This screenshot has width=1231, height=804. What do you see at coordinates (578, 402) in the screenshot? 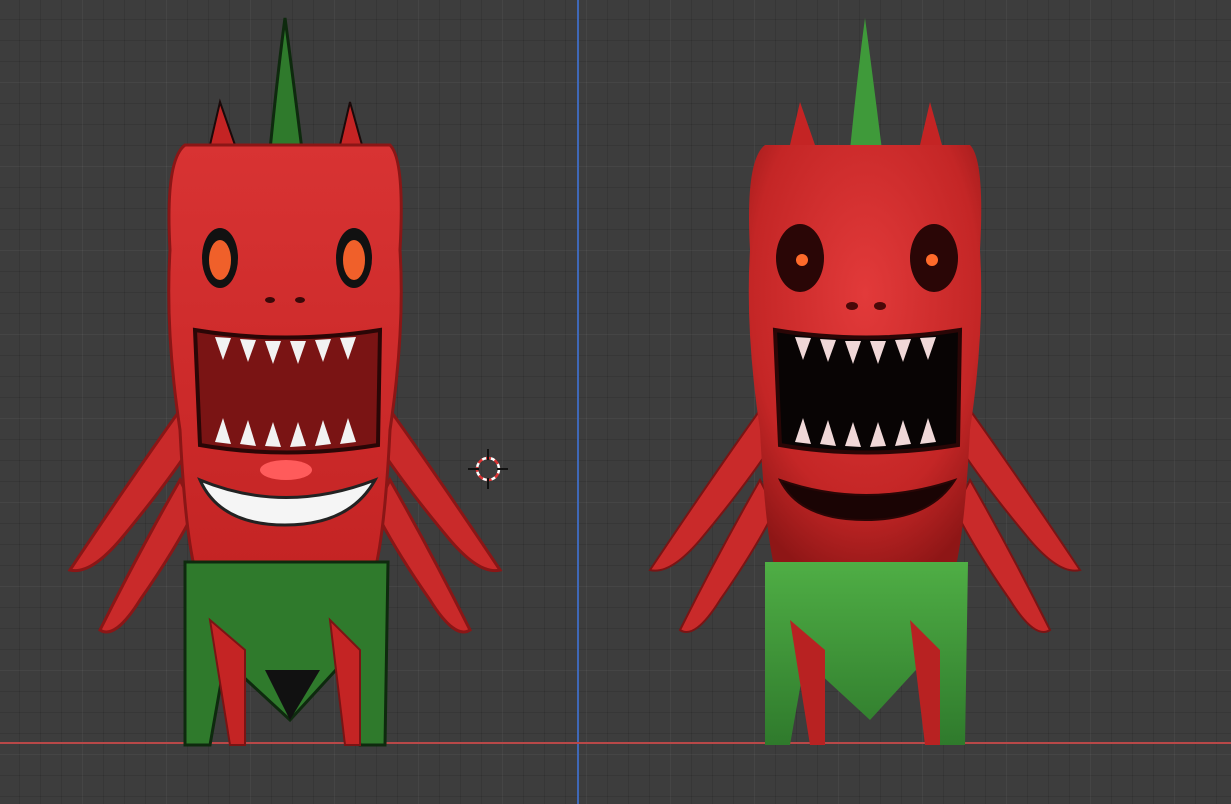
I see `y-axis-line` at bounding box center [578, 402].